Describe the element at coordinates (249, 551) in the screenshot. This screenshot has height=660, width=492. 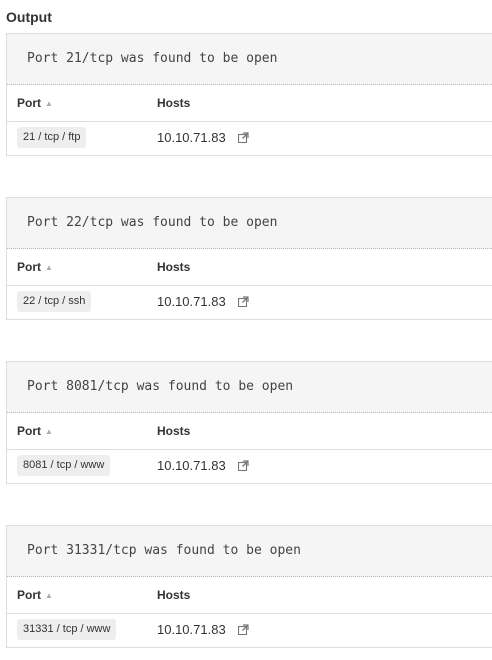
I see `finding-message: Port 31331/tcp was found to be open` at that location.